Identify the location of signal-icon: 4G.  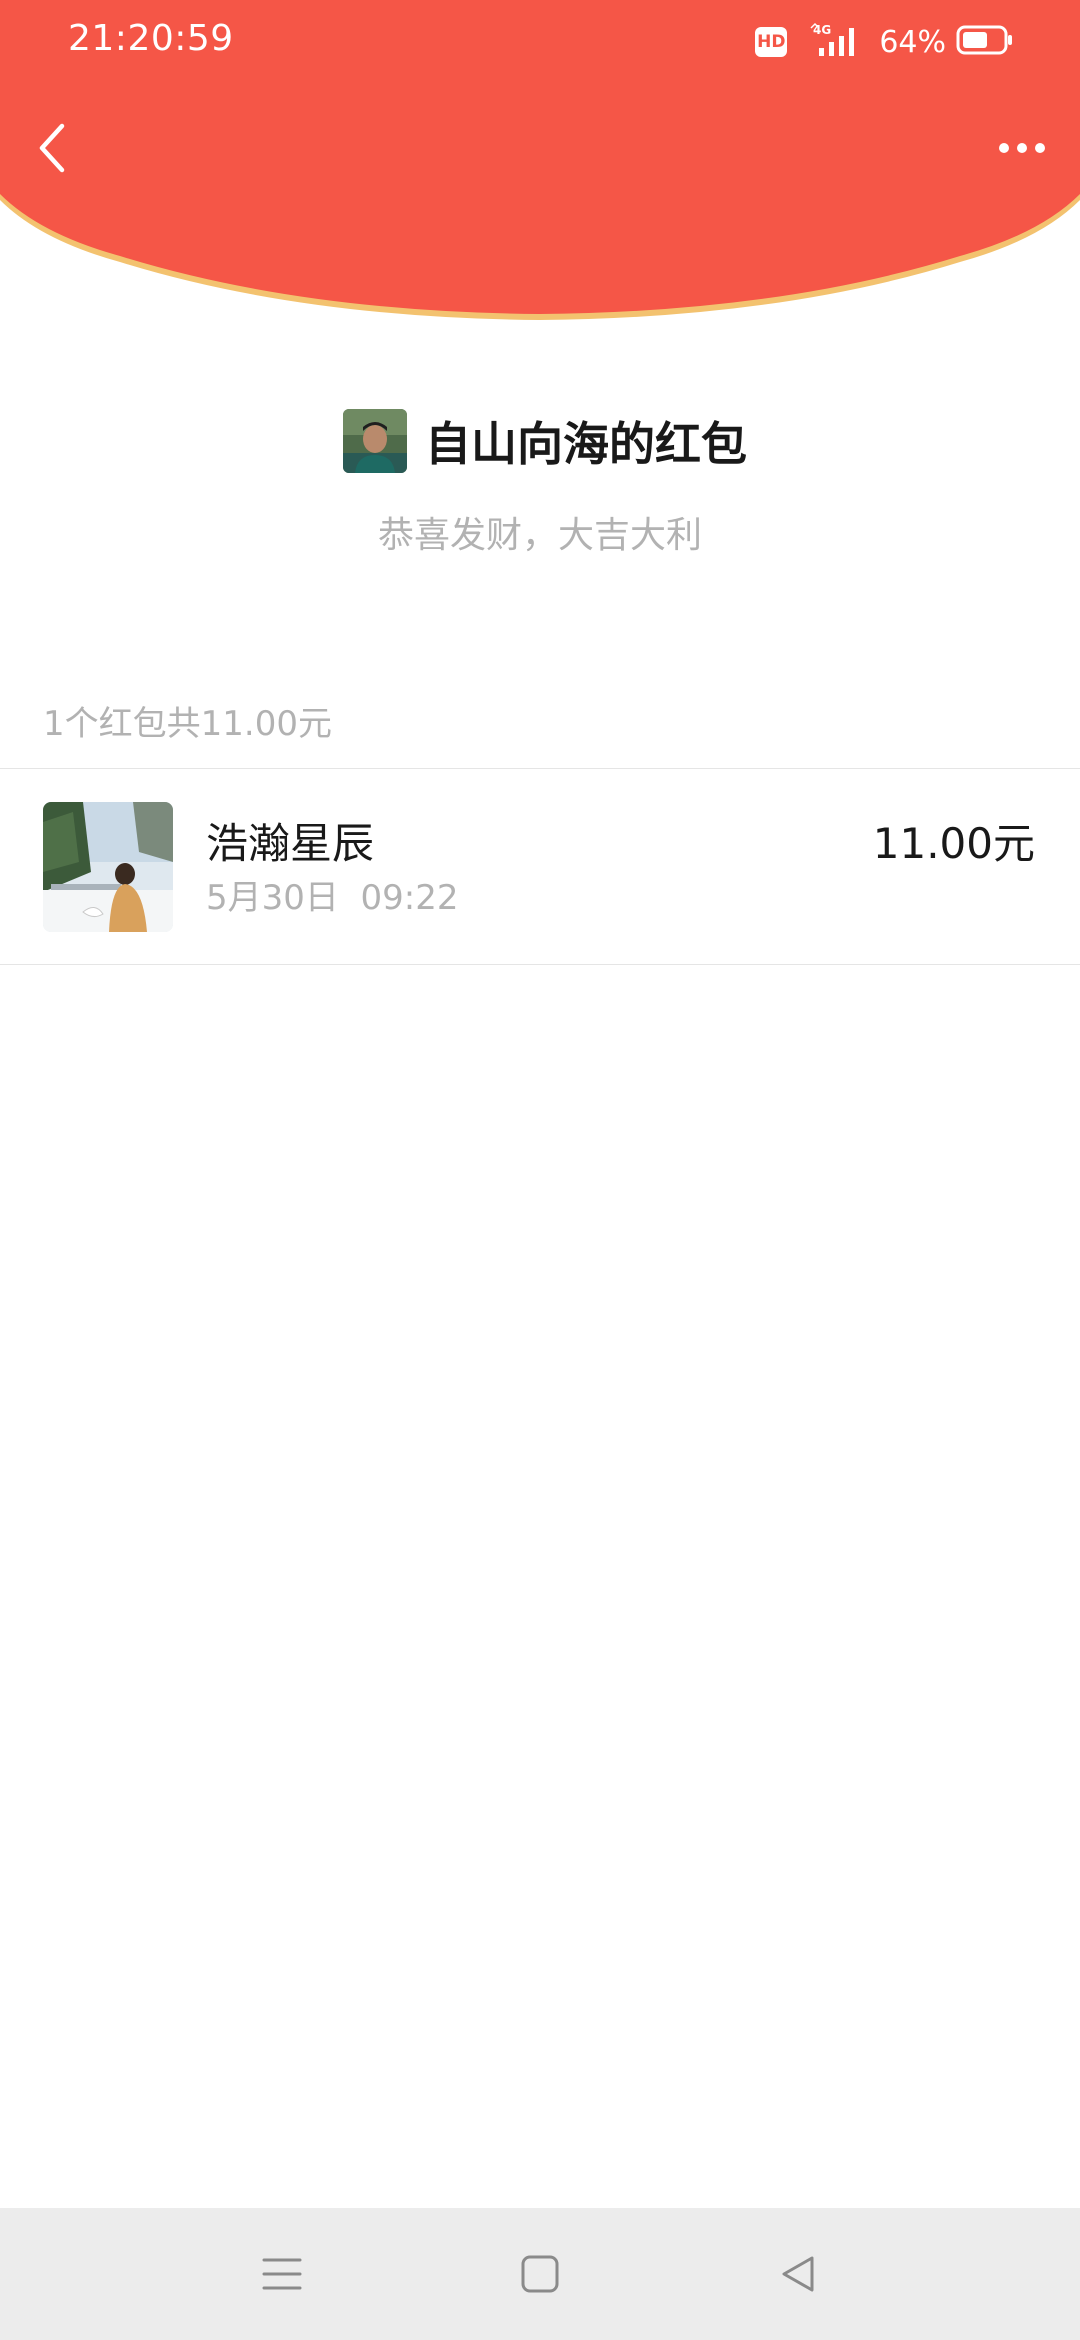
(839, 42).